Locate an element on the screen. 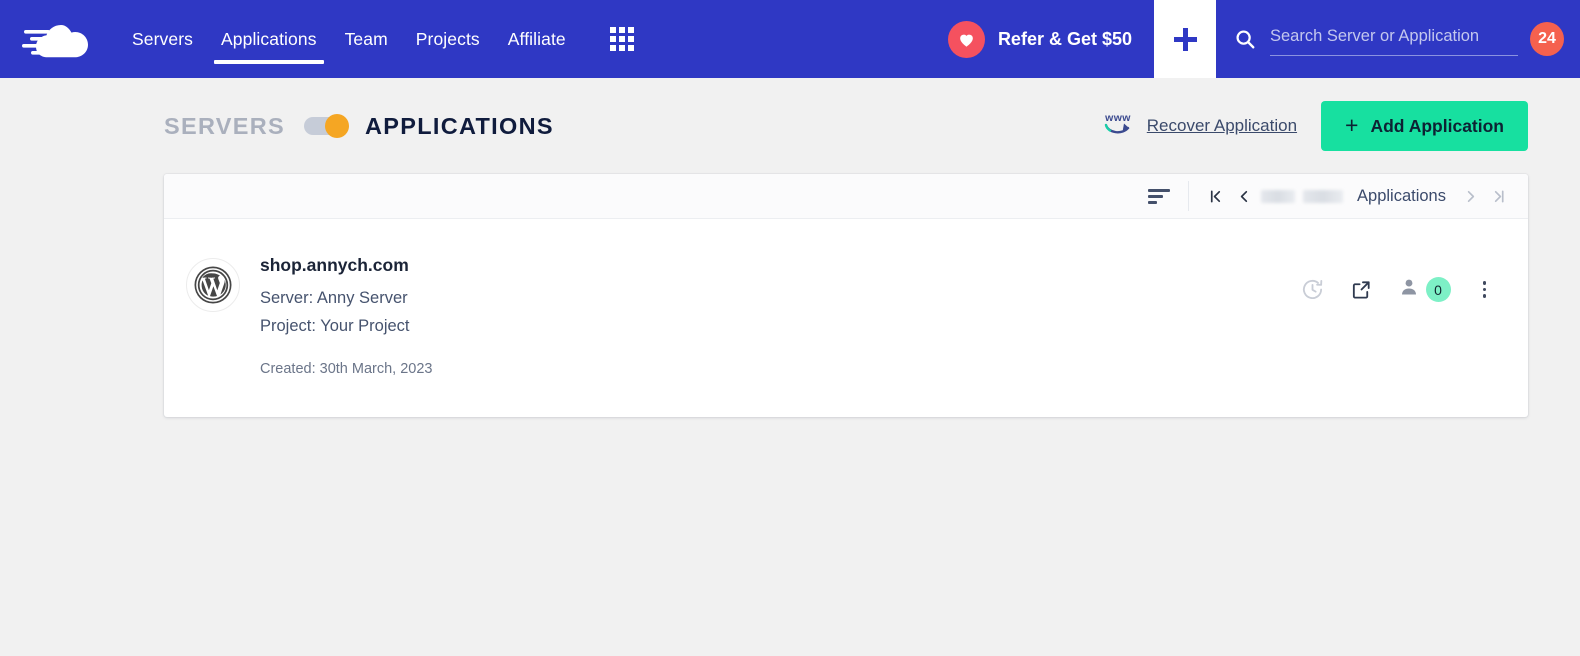 The height and width of the screenshot is (656, 1580). nav-link-servers-label: Servers is located at coordinates (162, 38).